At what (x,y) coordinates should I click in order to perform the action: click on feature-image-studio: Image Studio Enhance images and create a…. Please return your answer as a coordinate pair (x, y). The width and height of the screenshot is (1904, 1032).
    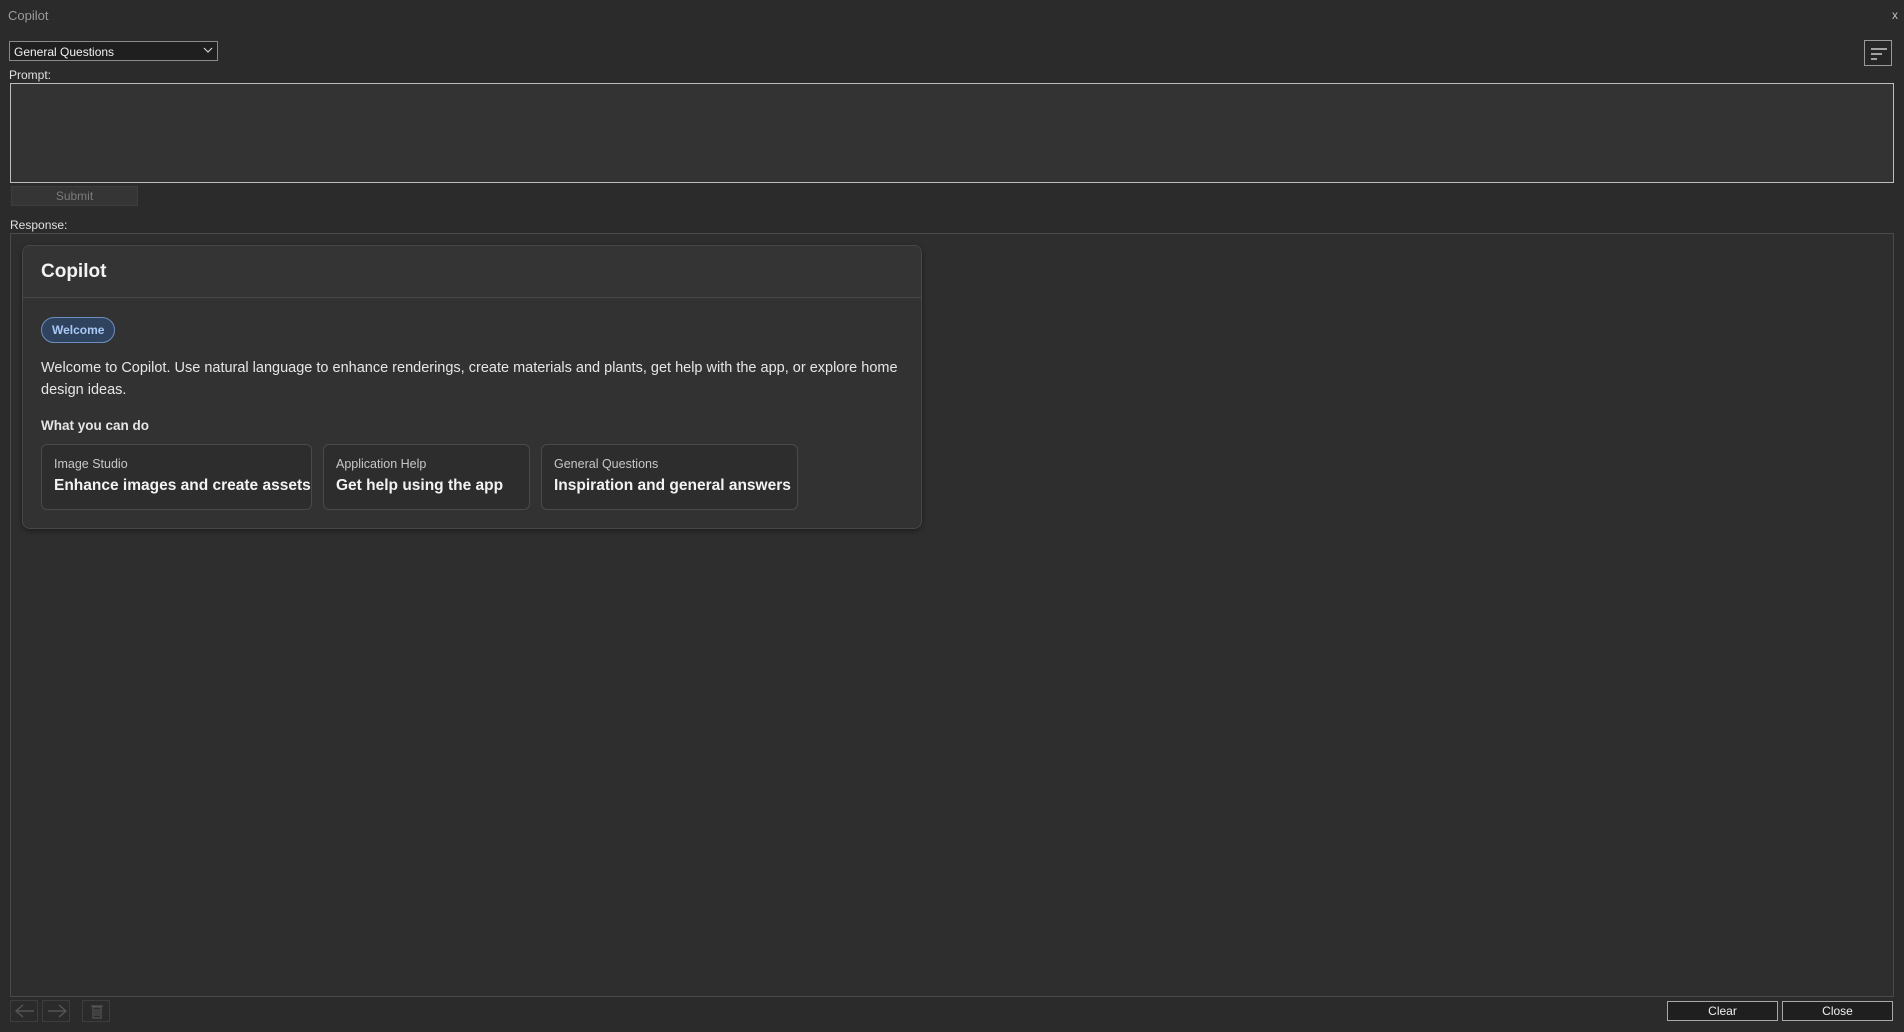
    Looking at the image, I should click on (176, 477).